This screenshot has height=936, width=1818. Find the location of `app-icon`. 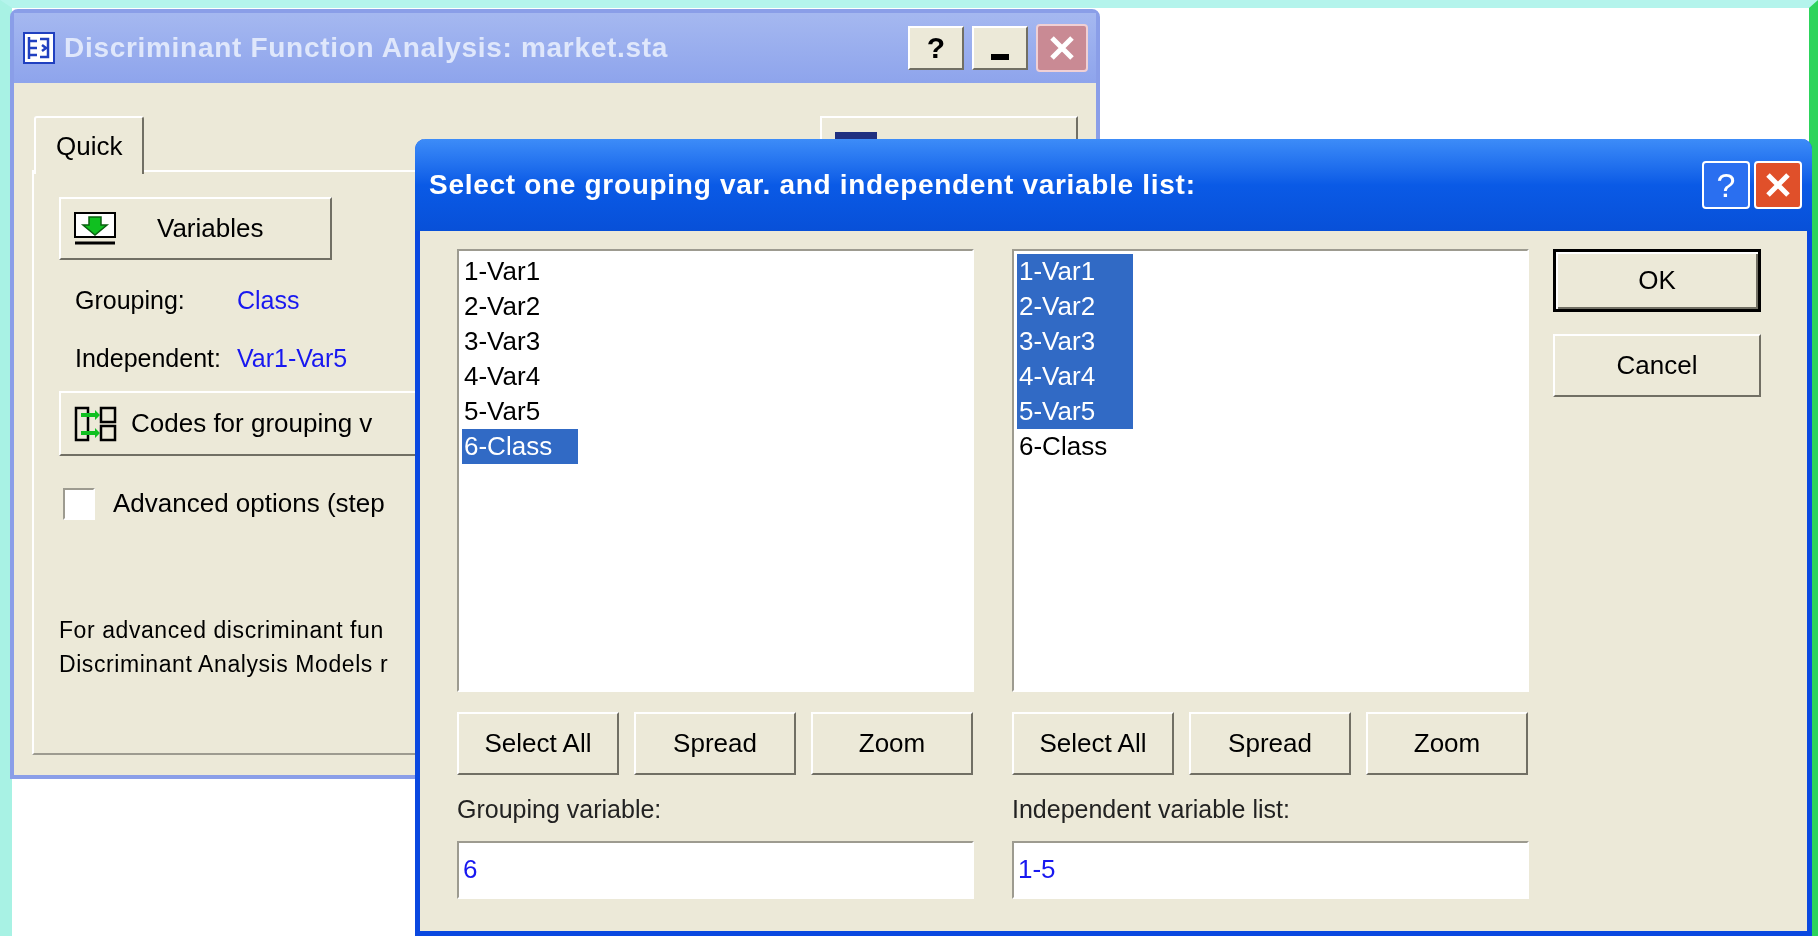

app-icon is located at coordinates (39, 48).